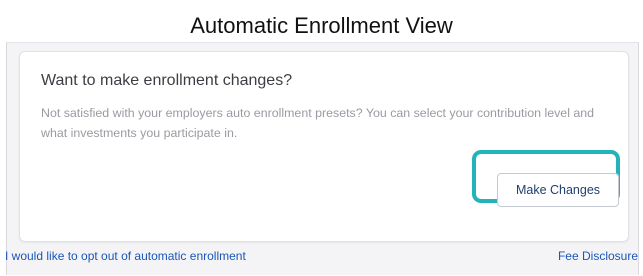 The image size is (643, 276). Describe the element at coordinates (558, 190) in the screenshot. I see `make-changes-button: Make Changes` at that location.